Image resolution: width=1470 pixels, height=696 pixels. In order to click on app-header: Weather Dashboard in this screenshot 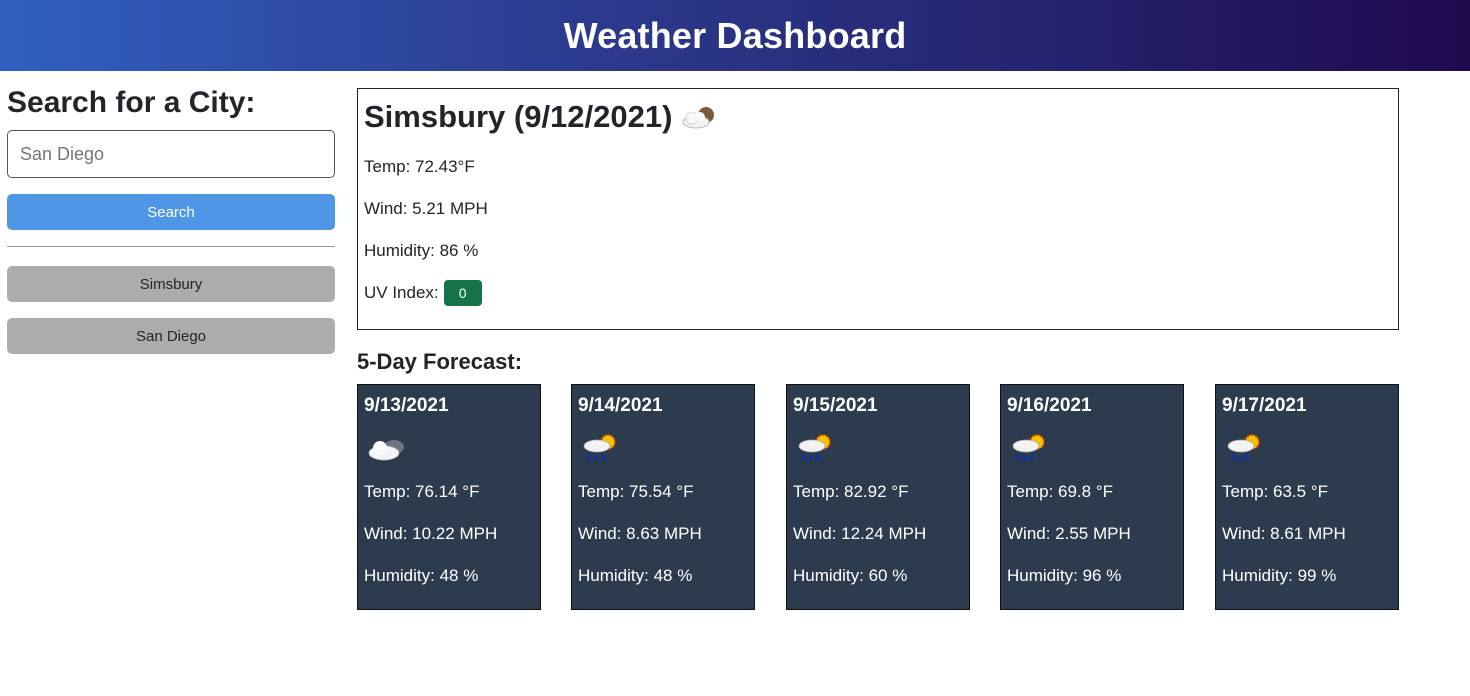, I will do `click(735, 35)`.